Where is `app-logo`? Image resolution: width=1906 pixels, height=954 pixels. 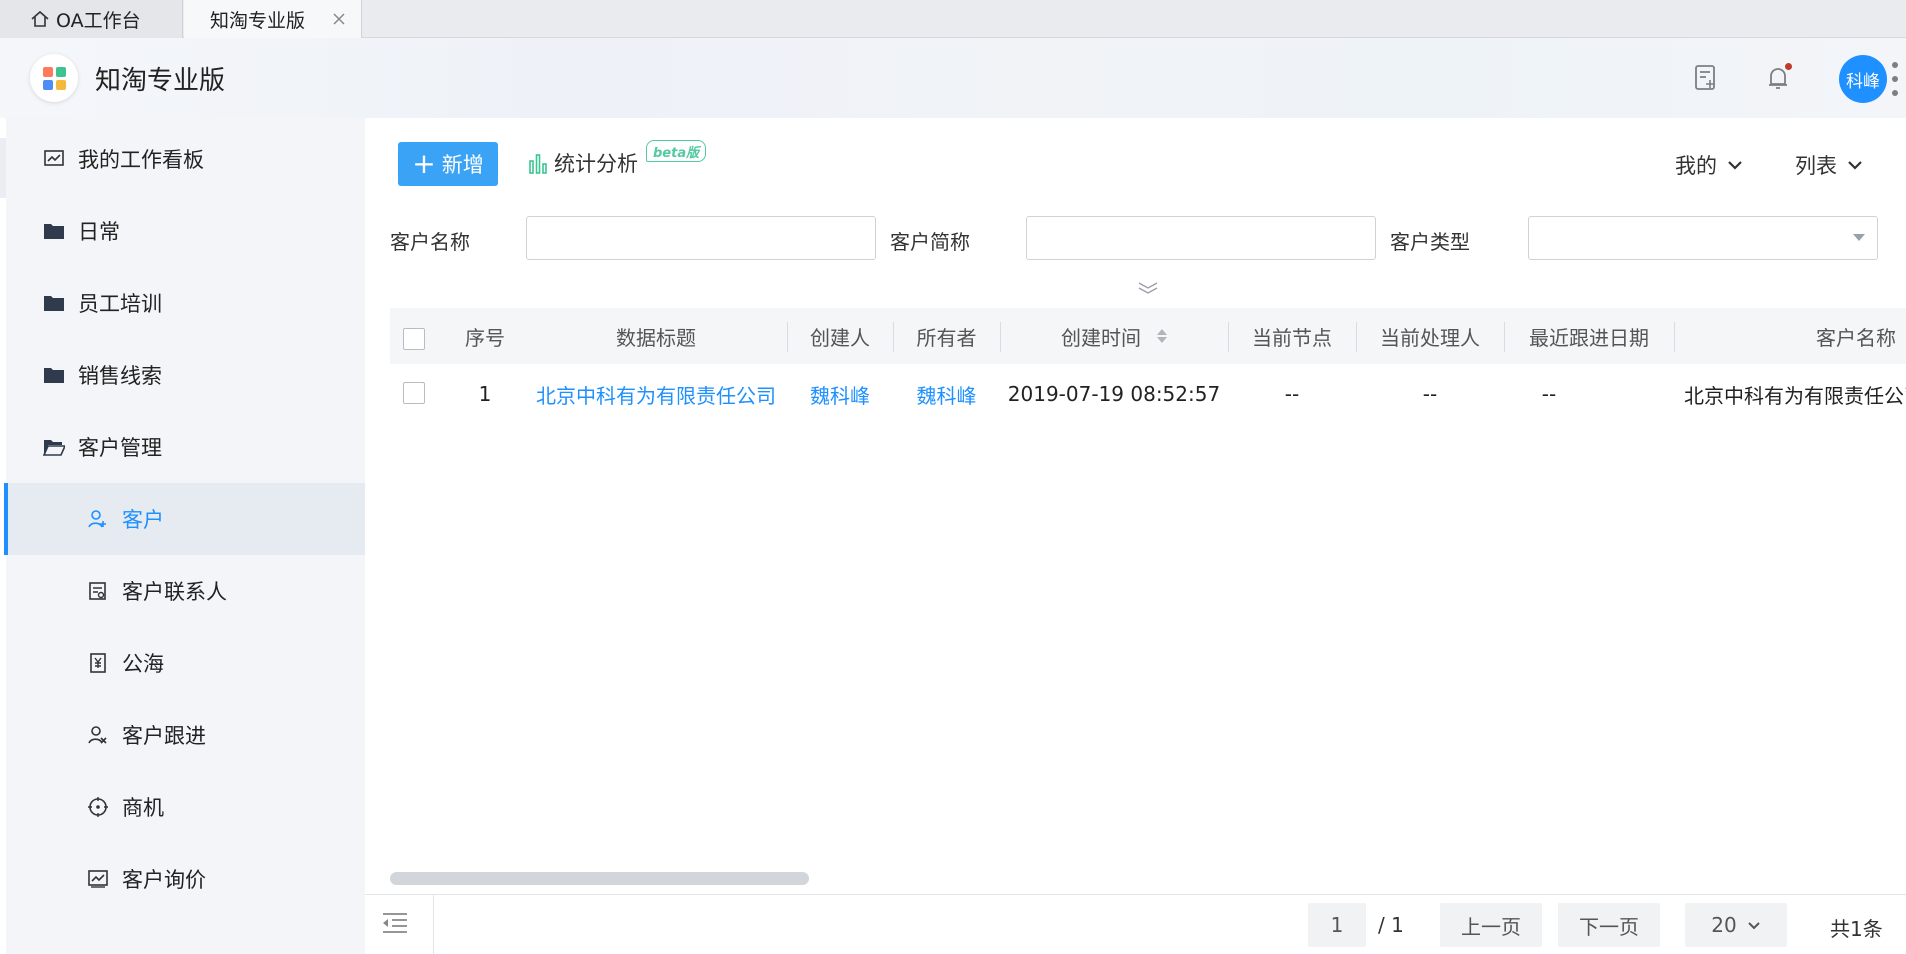 app-logo is located at coordinates (54, 78).